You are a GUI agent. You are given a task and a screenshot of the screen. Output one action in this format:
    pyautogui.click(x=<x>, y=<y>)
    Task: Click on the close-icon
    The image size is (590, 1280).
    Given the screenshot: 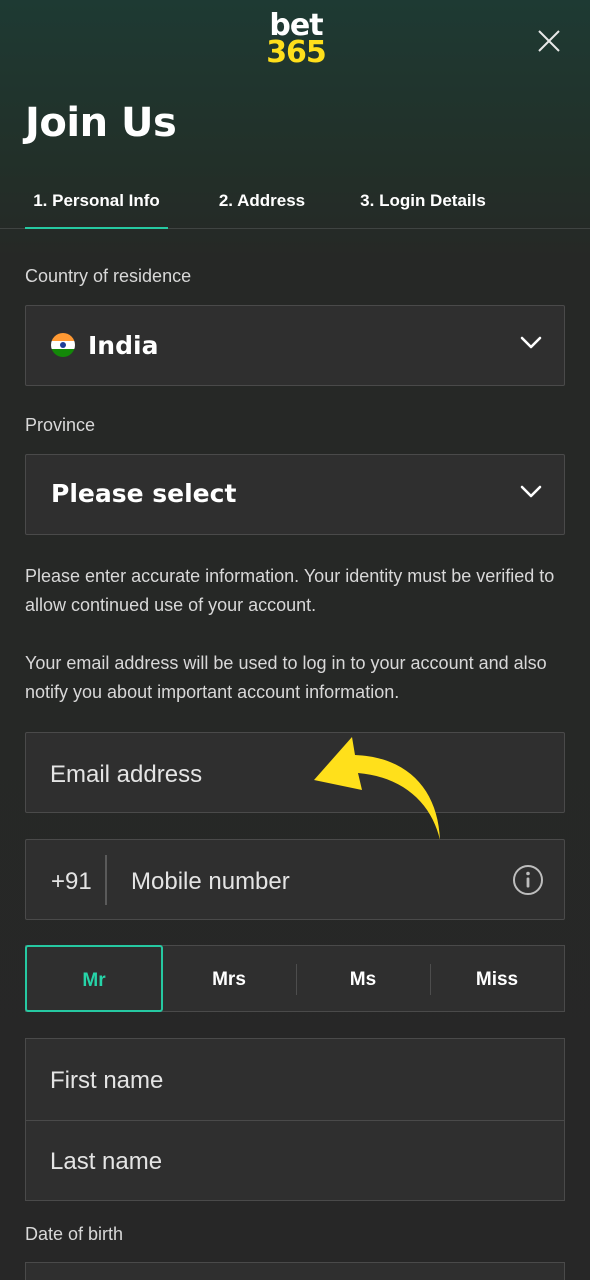 What is the action you would take?
    pyautogui.click(x=549, y=41)
    